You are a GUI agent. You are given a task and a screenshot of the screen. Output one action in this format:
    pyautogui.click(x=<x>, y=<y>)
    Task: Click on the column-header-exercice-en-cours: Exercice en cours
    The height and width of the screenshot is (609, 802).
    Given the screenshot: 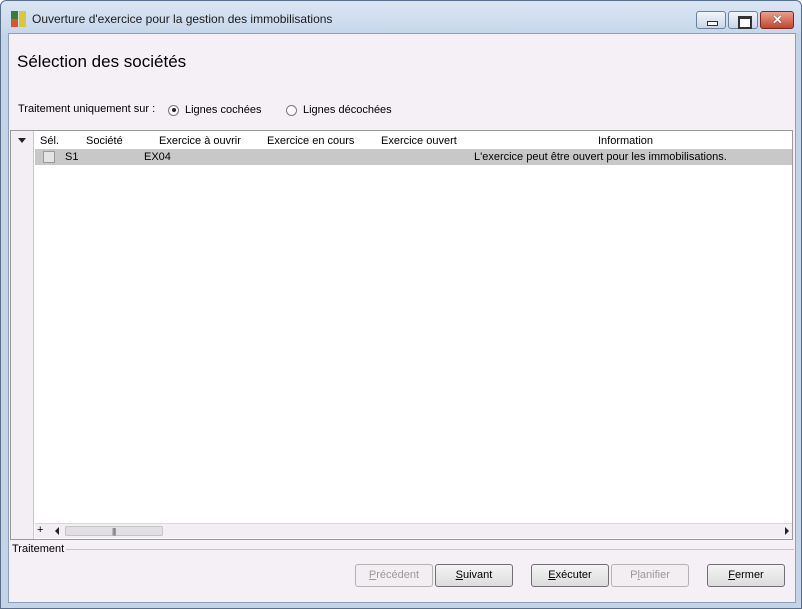 What is the action you would take?
    pyautogui.click(x=310, y=141)
    